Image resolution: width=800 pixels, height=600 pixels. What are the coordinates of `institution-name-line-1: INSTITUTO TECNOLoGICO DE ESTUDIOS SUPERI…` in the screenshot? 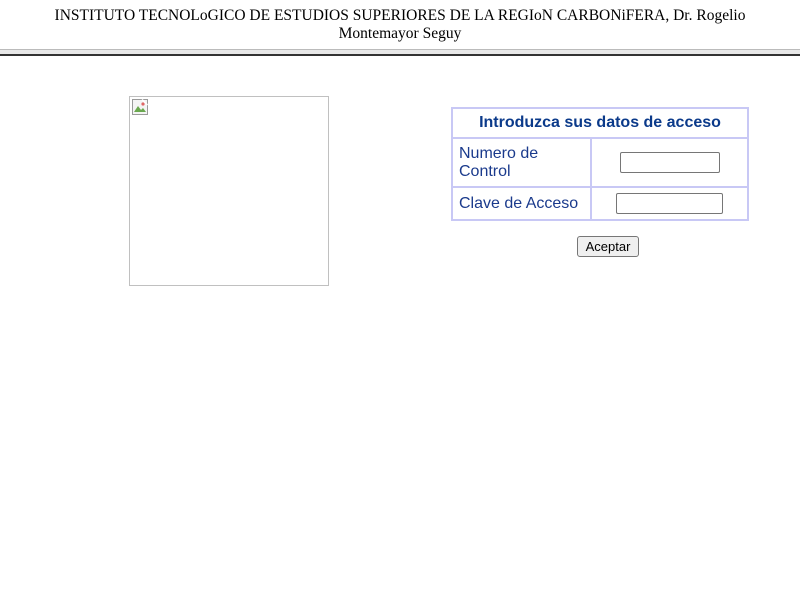 It's located at (400, 15).